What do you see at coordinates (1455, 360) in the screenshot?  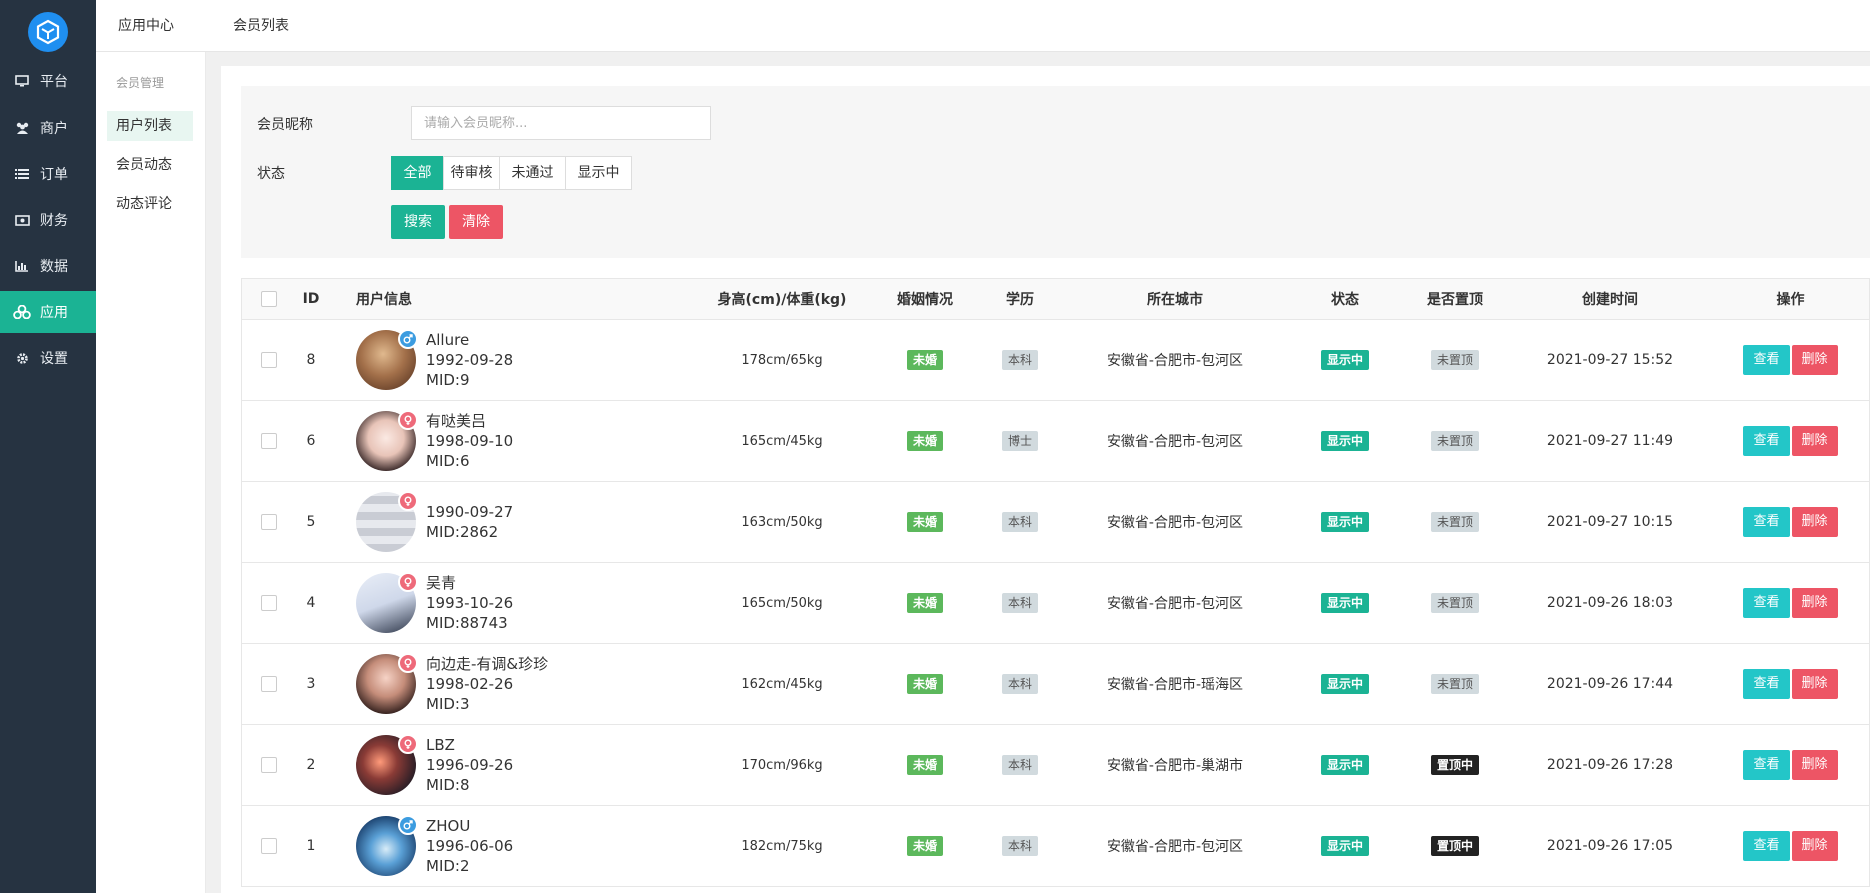 I see `pinned-cell: 未置顶` at bounding box center [1455, 360].